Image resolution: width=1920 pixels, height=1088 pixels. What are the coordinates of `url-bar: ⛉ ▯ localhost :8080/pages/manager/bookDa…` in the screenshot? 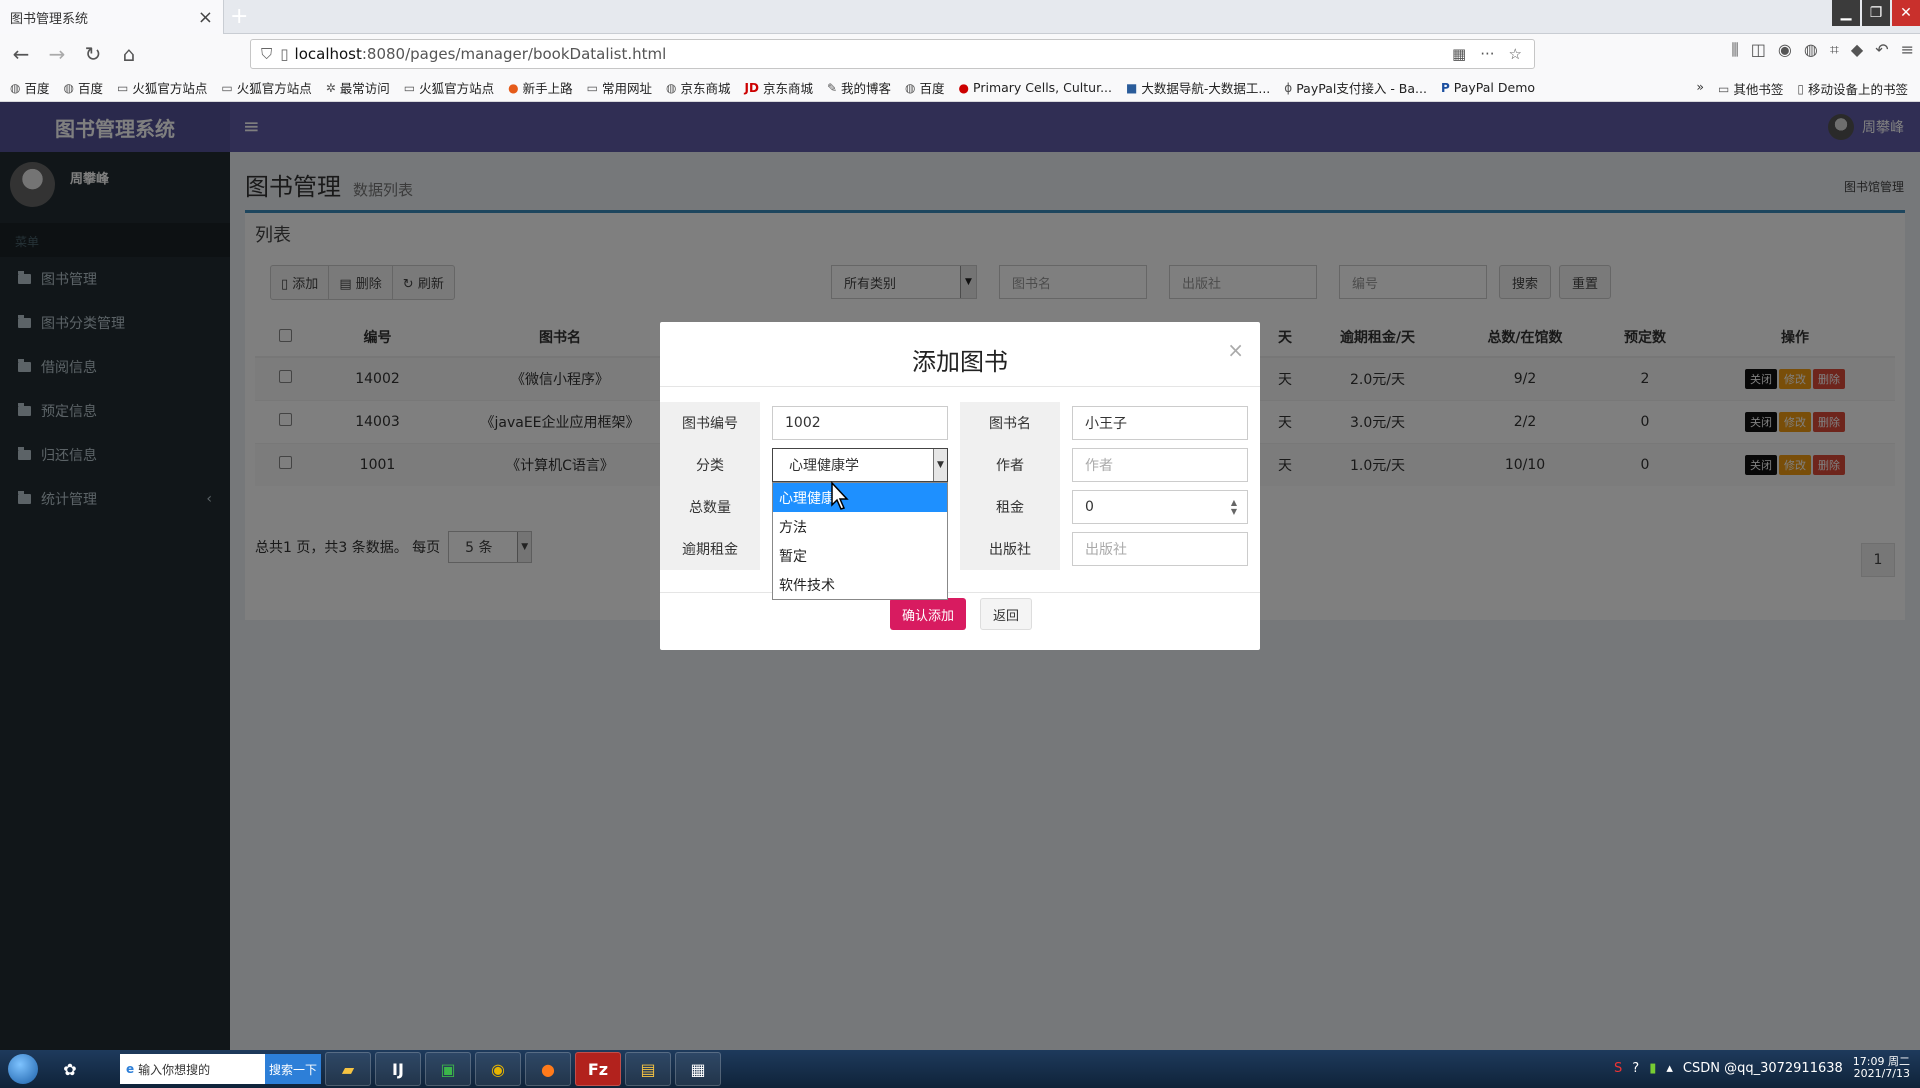 It's located at (892, 54).